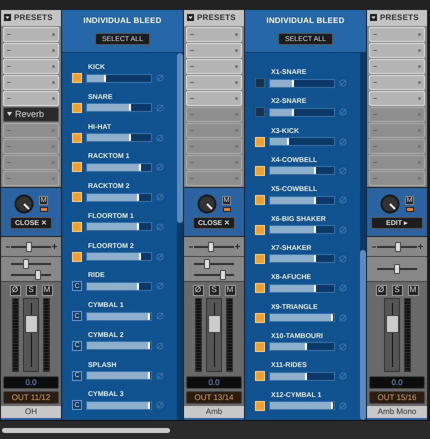  I want to click on output-selector: OUT 13/14, so click(214, 397).